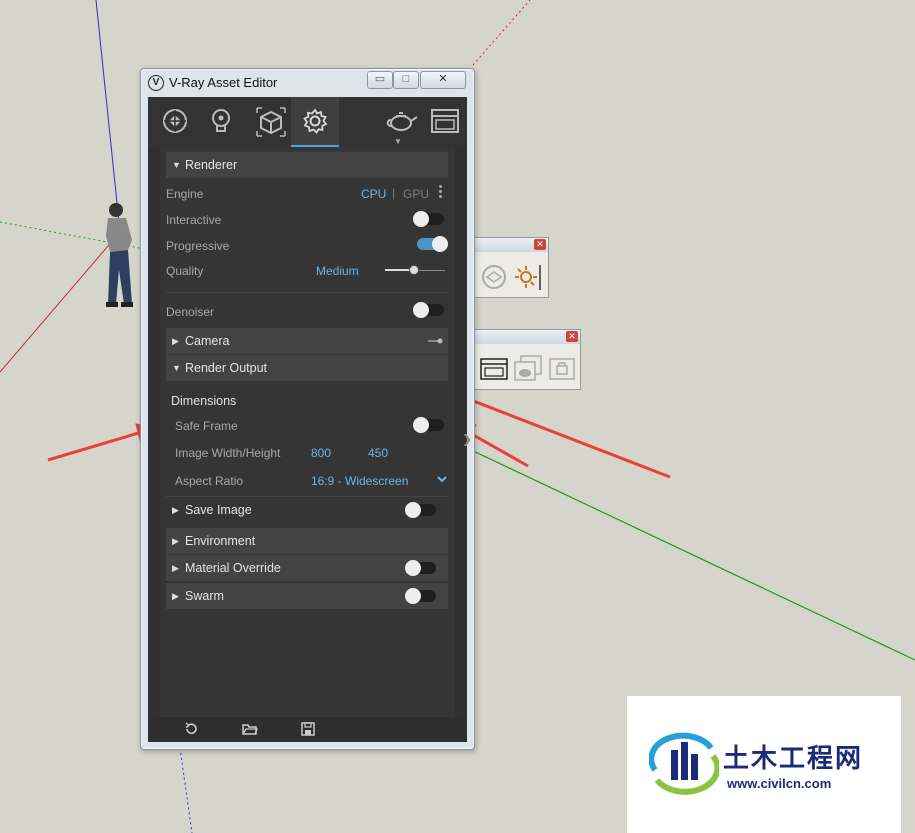 The width and height of the screenshot is (915, 833). What do you see at coordinates (206, 426) in the screenshot?
I see `safe-frame-label: Safe Frame` at bounding box center [206, 426].